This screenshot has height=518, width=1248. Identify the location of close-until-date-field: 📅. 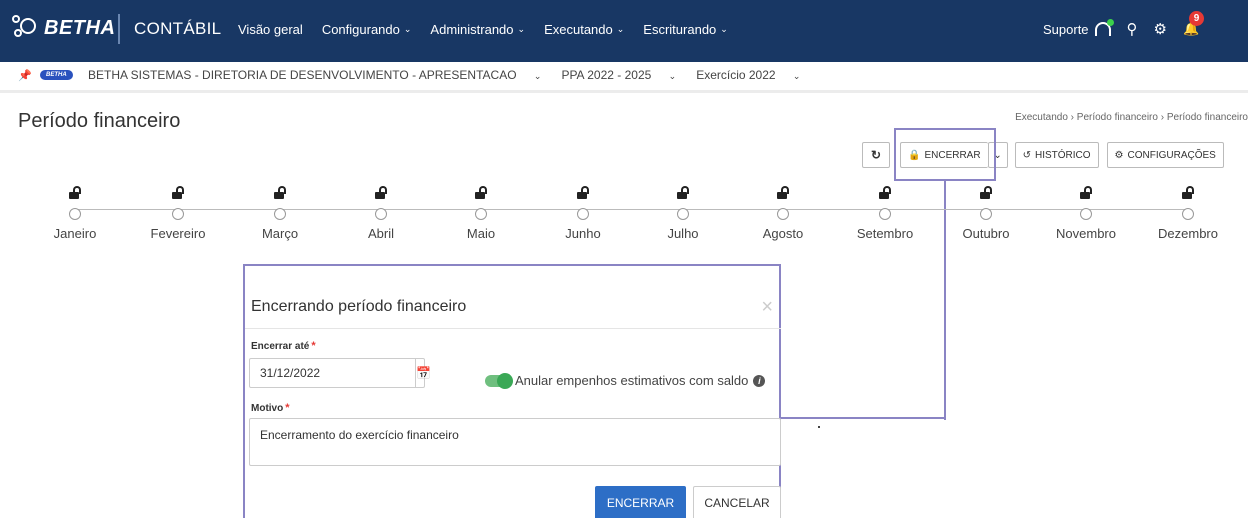
(340, 373).